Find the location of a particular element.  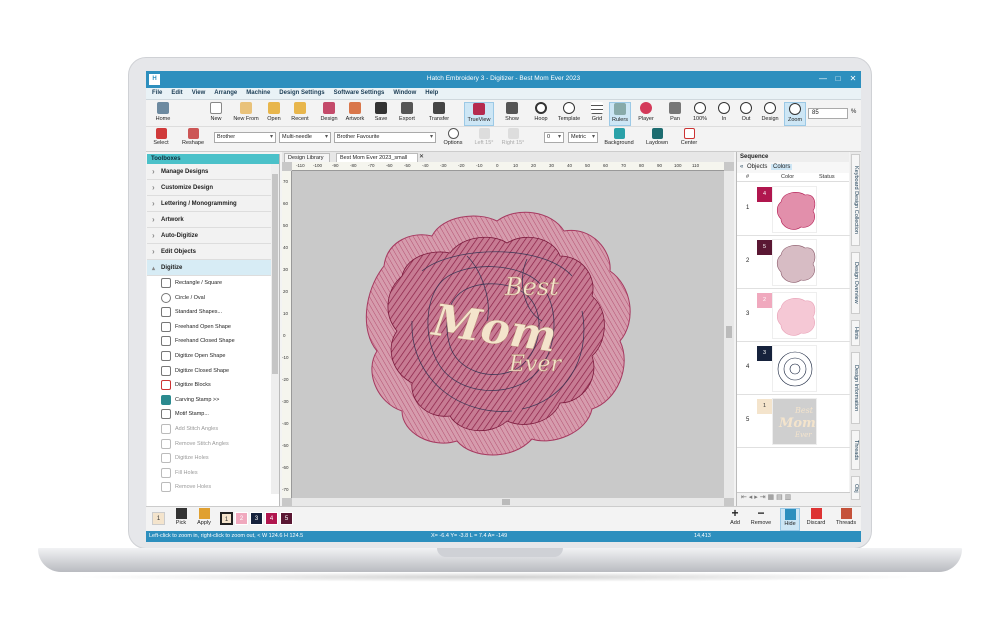

category-lettering: Lettering / Monogramming is located at coordinates (213, 204).